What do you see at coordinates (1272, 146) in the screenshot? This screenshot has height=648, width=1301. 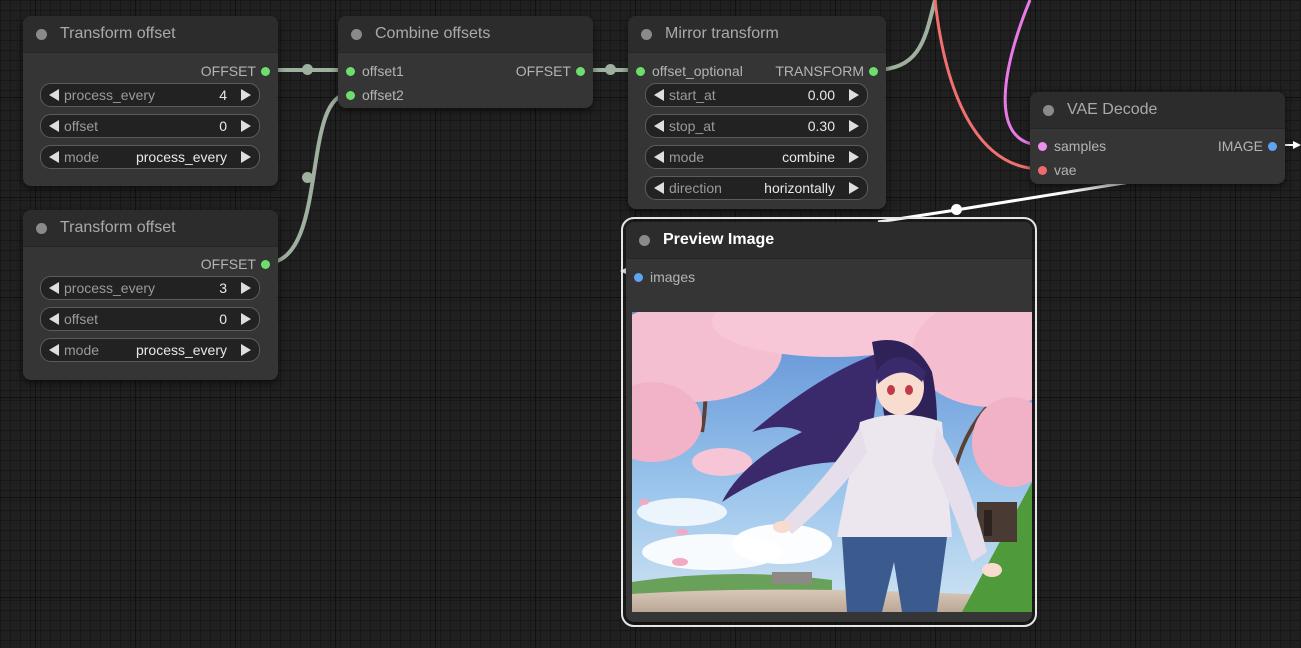 I see `output-slot-image` at bounding box center [1272, 146].